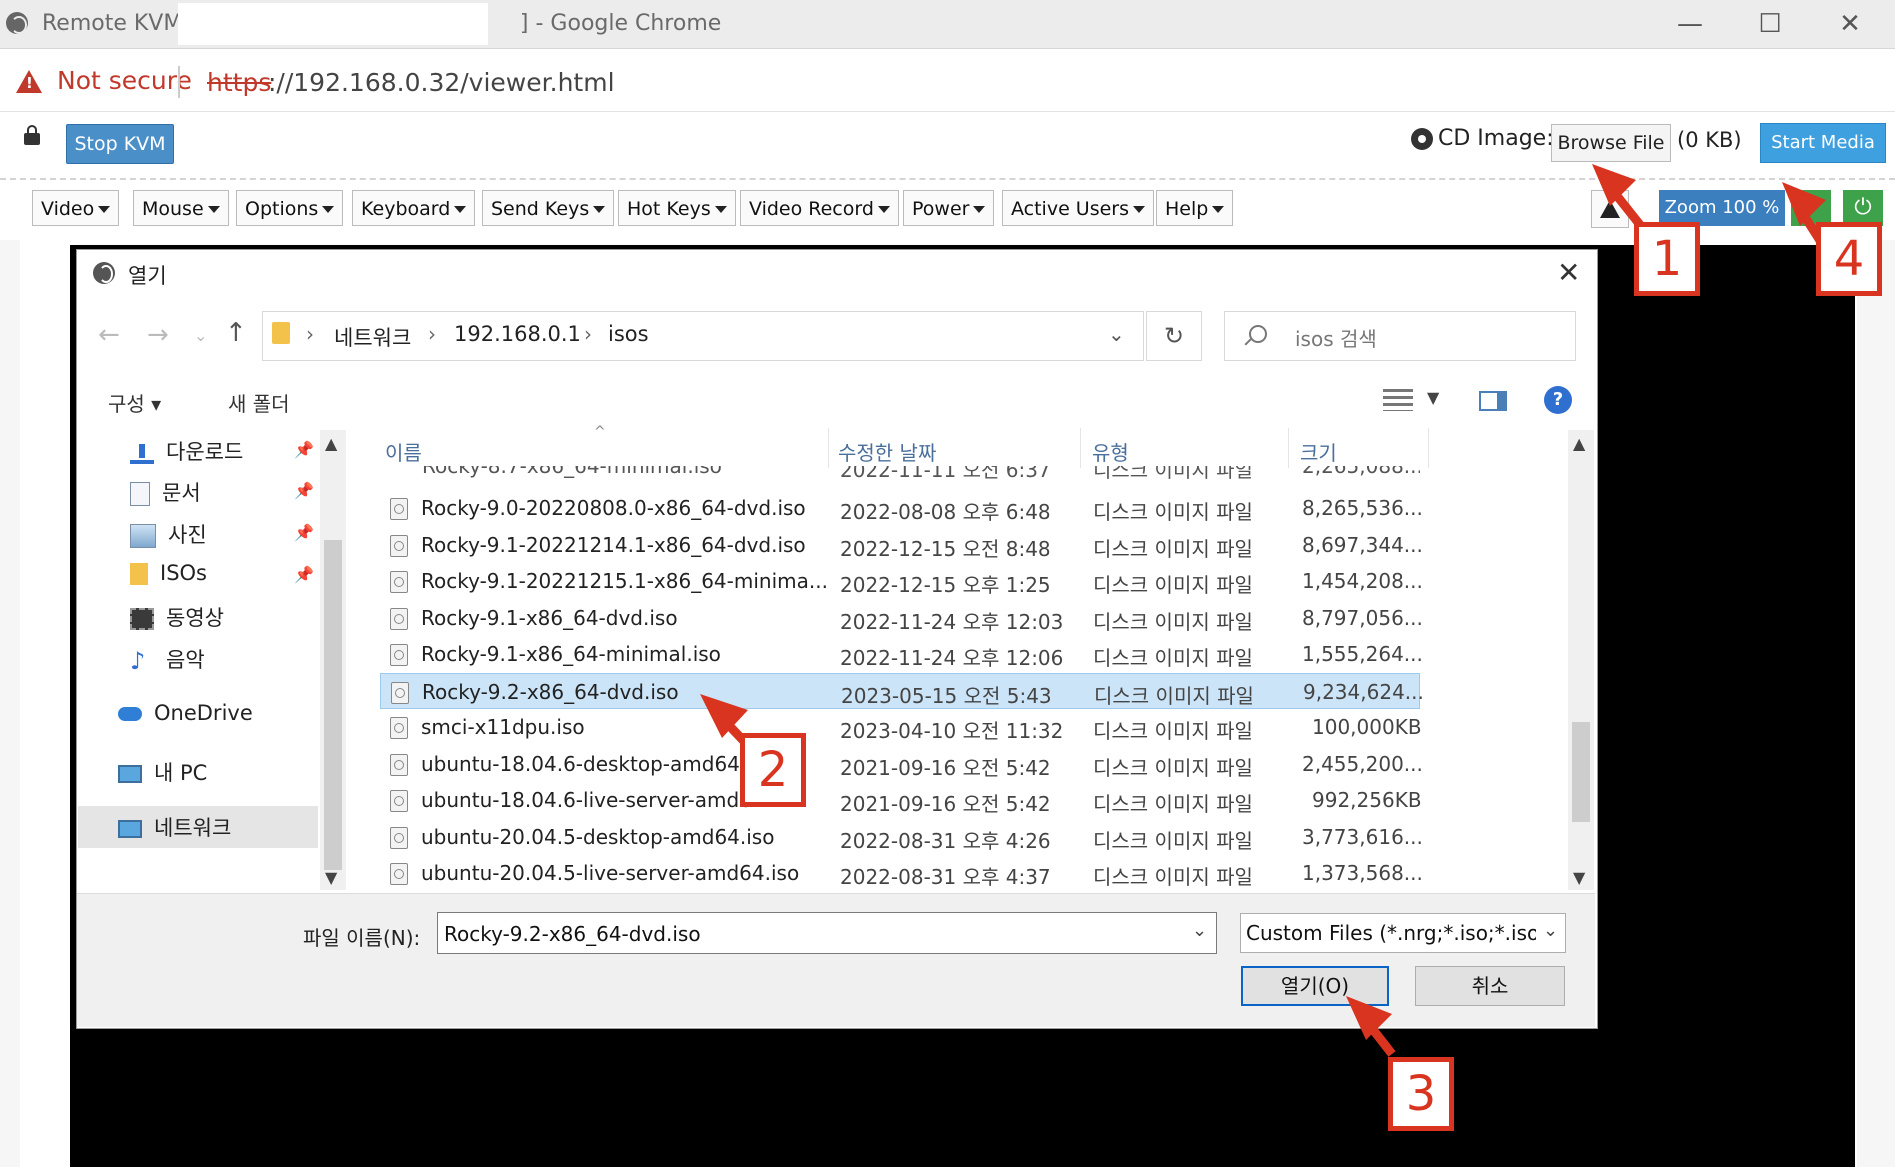 This screenshot has height=1167, width=1895. I want to click on annotation-badge-4: 4, so click(1849, 259).